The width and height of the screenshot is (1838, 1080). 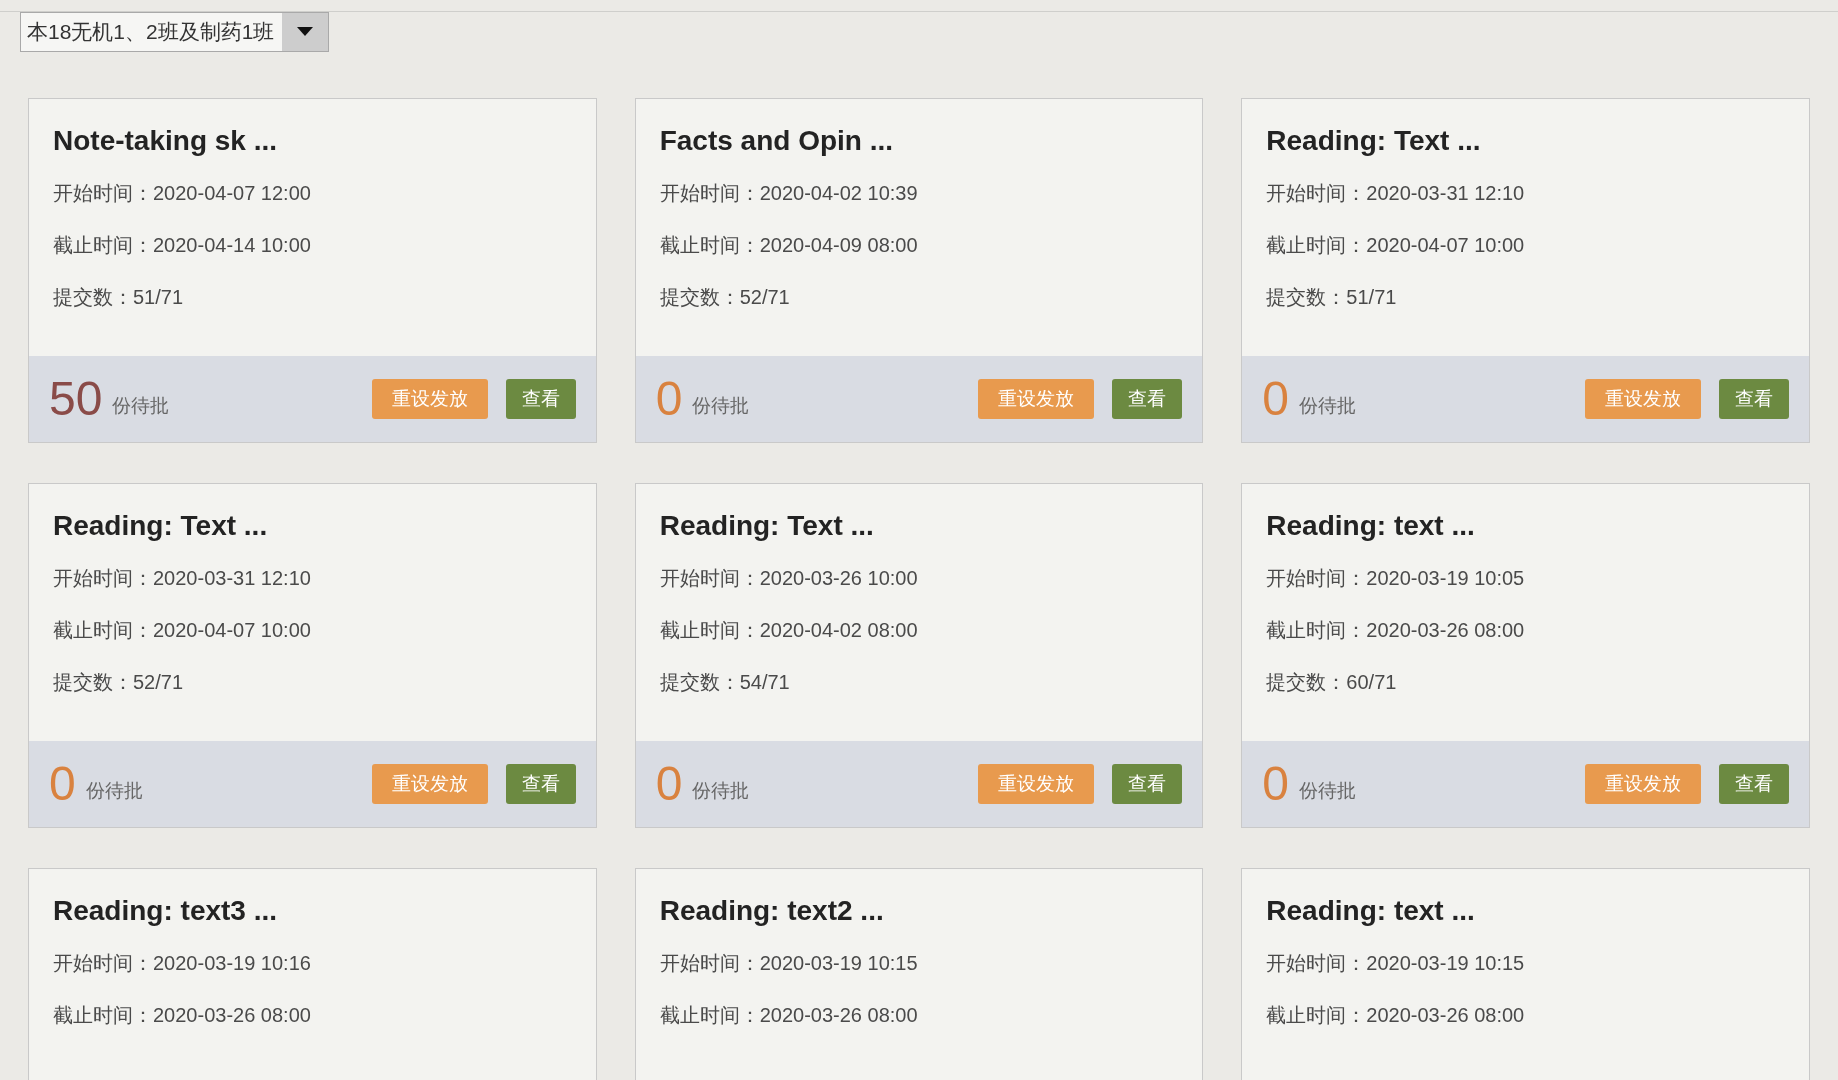 I want to click on start-time: 开始时间：2020-04-07 12:00, so click(x=182, y=193).